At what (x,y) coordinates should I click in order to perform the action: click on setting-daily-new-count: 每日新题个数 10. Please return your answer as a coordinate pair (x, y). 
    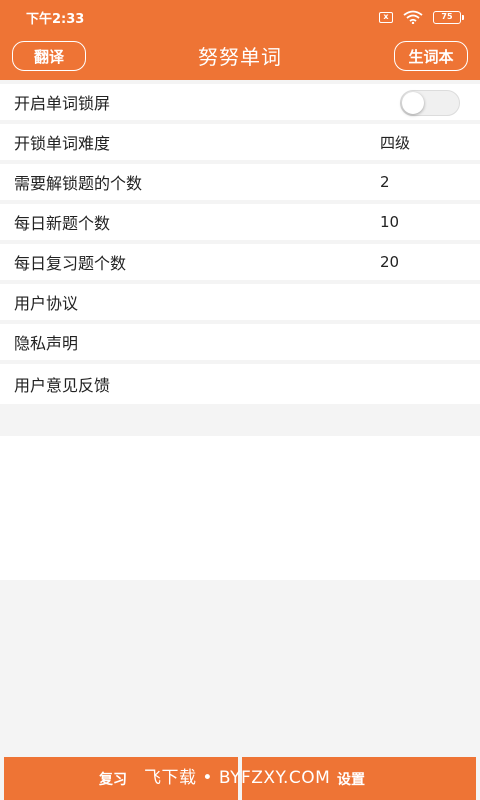
    Looking at the image, I should click on (240, 224).